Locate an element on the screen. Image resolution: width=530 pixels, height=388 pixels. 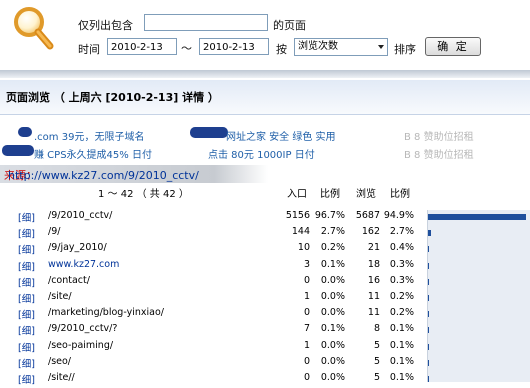
table-row: [细] /9/2010_cctv/5156 96.7% 5687 94.9% is located at coordinates (213, 218).